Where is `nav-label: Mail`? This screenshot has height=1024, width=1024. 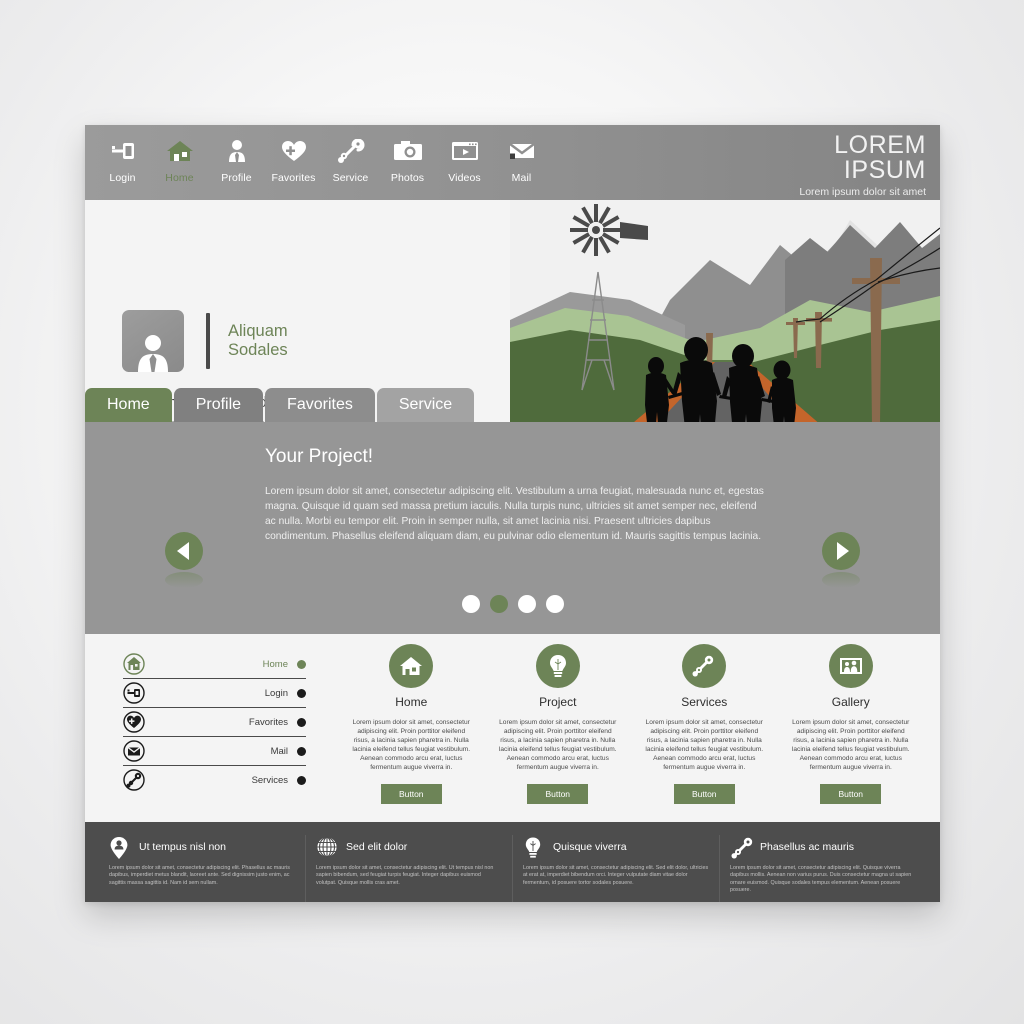 nav-label: Mail is located at coordinates (521, 178).